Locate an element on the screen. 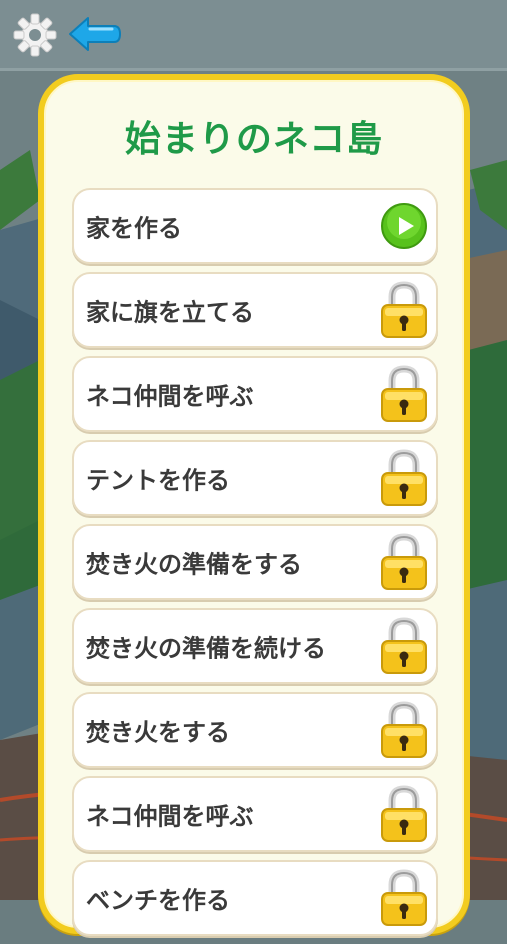 The image size is (507, 944). stage-item-1: 家を作る is located at coordinates (255, 226).